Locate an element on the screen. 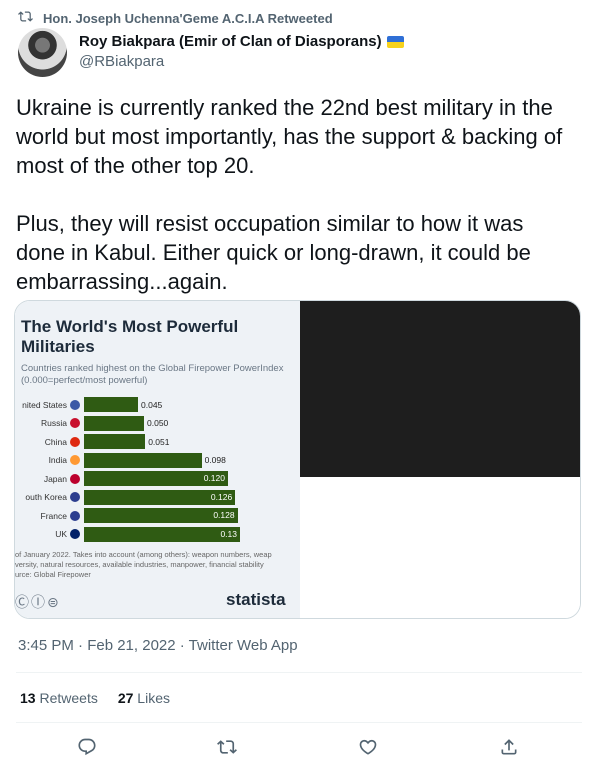  chart-bar-row: nited States 0.045 is located at coordinates (88, 404).